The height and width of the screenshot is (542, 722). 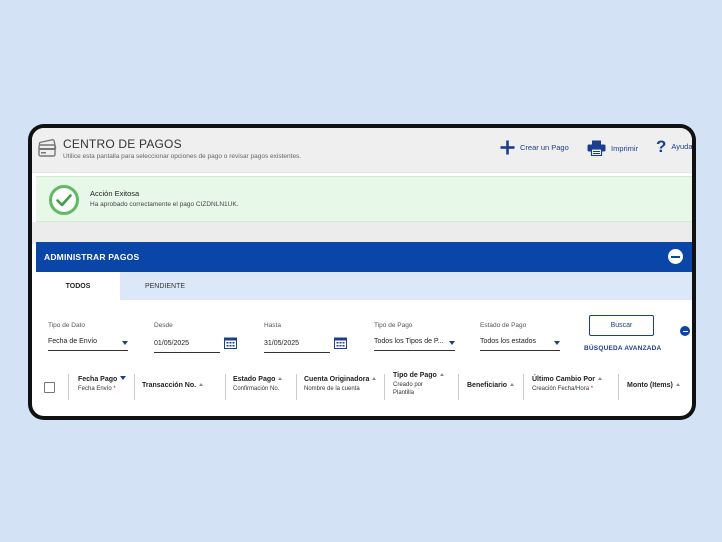 What do you see at coordinates (561, 389) in the screenshot?
I see `column-subheader-label: Creación Fecha/Hora` at bounding box center [561, 389].